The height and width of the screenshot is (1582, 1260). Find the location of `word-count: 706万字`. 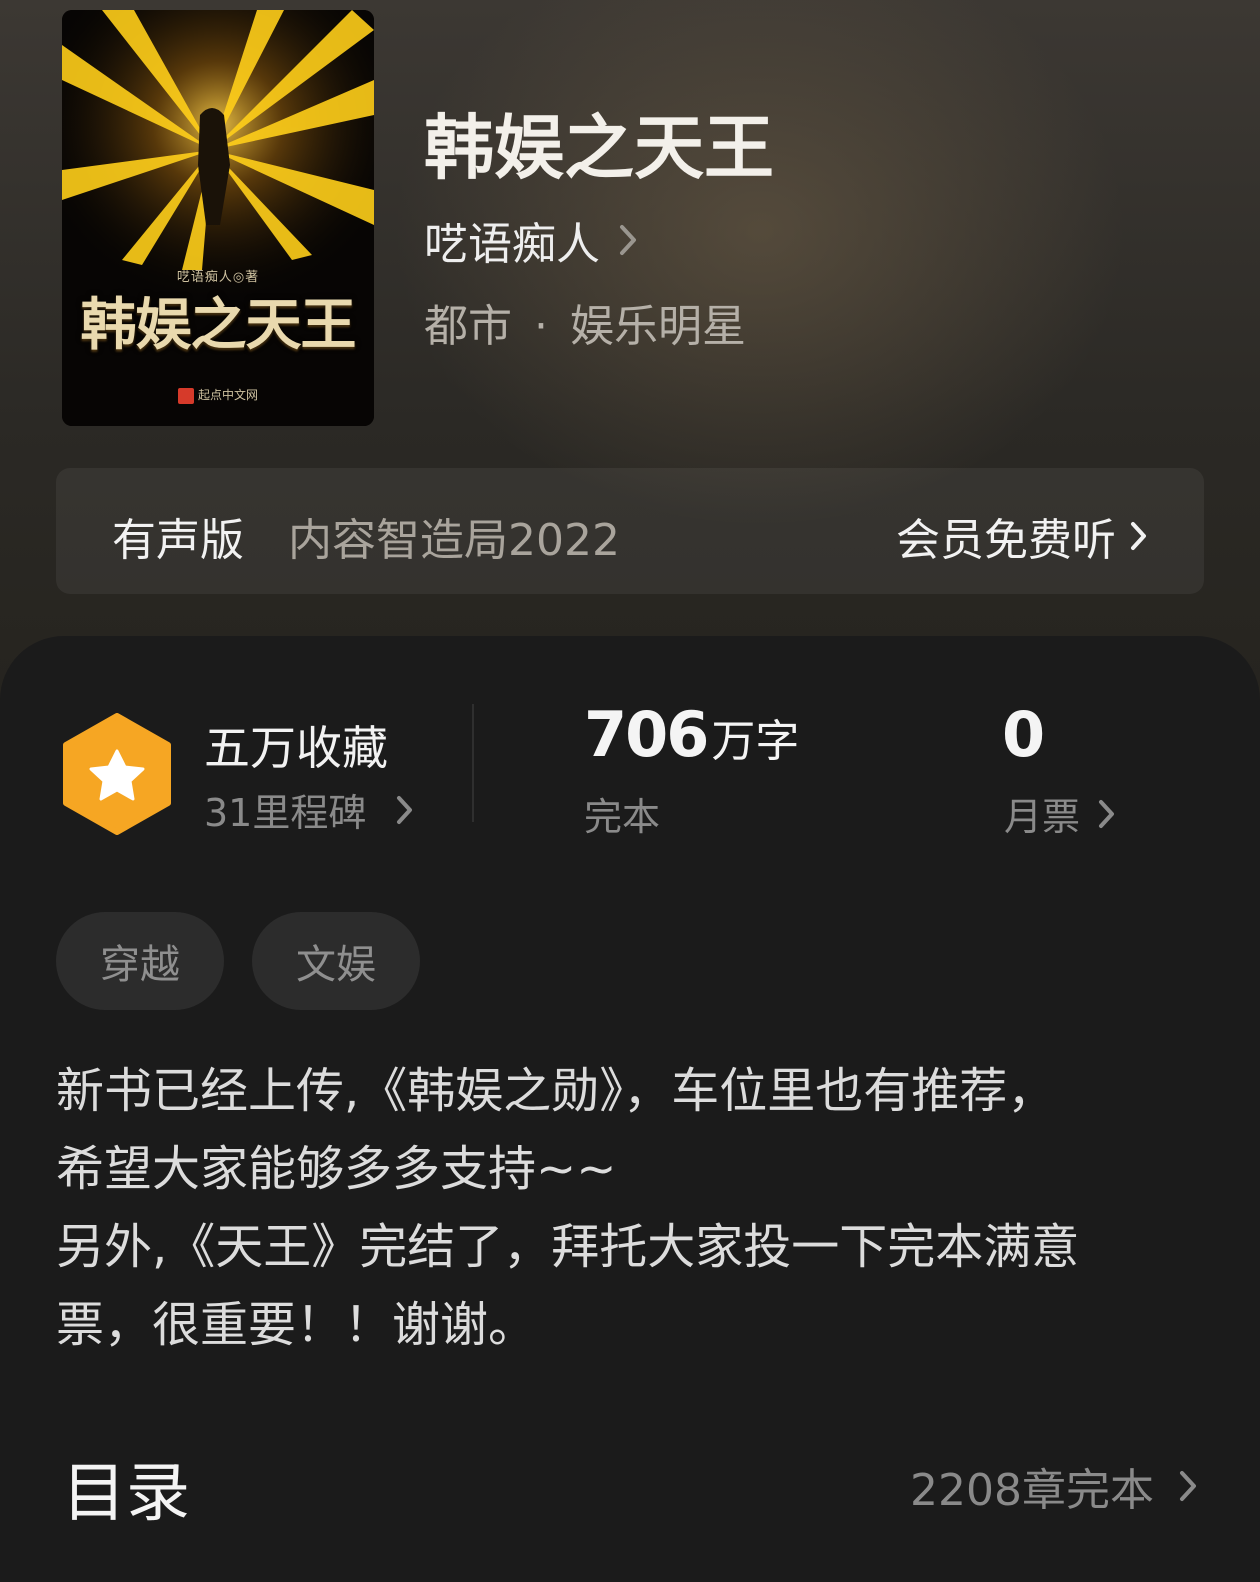

word-count: 706万字 is located at coordinates (691, 734).